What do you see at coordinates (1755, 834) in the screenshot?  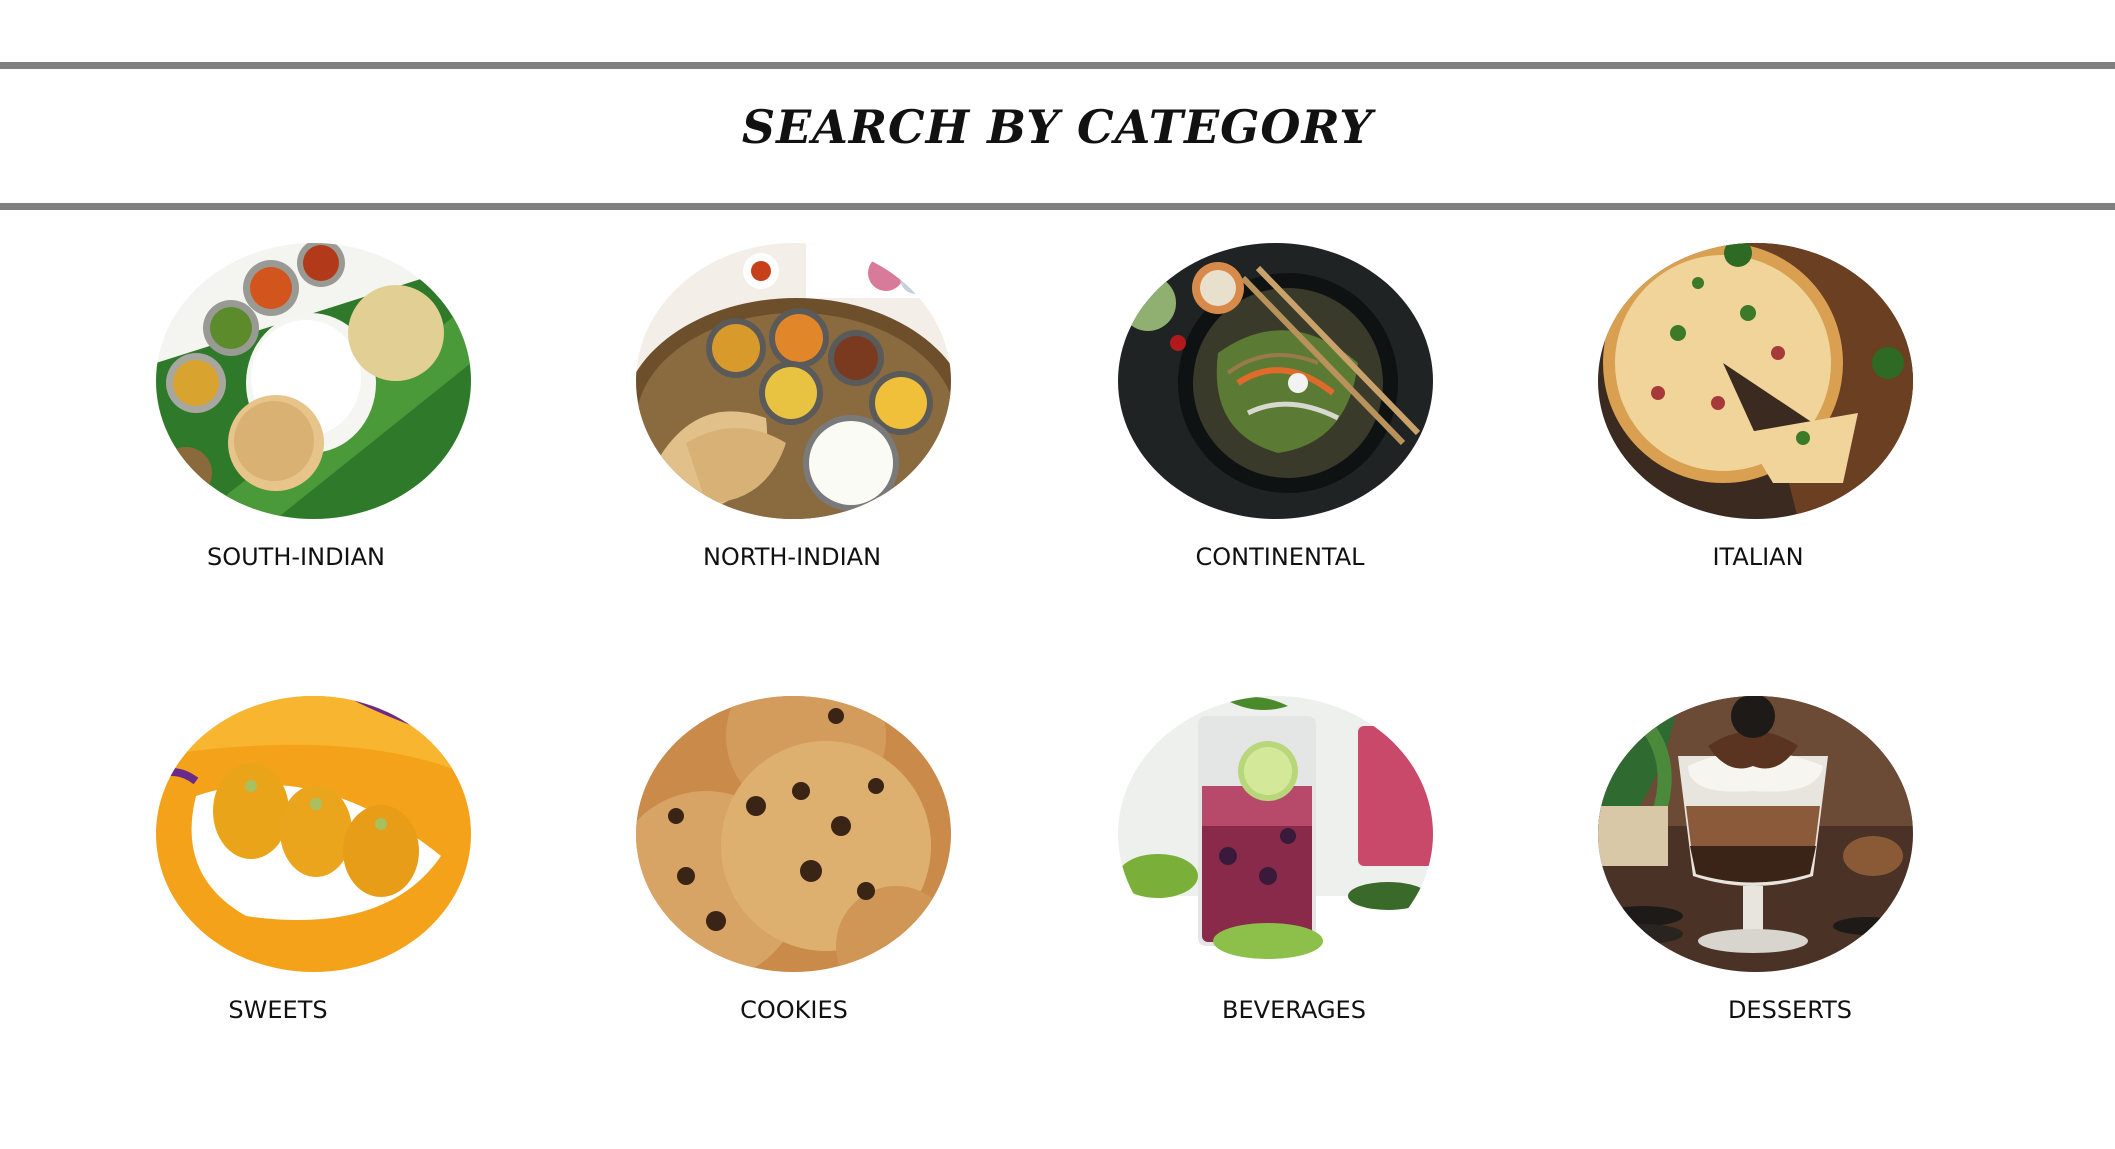 I see `oreo-dessert-glass-image` at bounding box center [1755, 834].